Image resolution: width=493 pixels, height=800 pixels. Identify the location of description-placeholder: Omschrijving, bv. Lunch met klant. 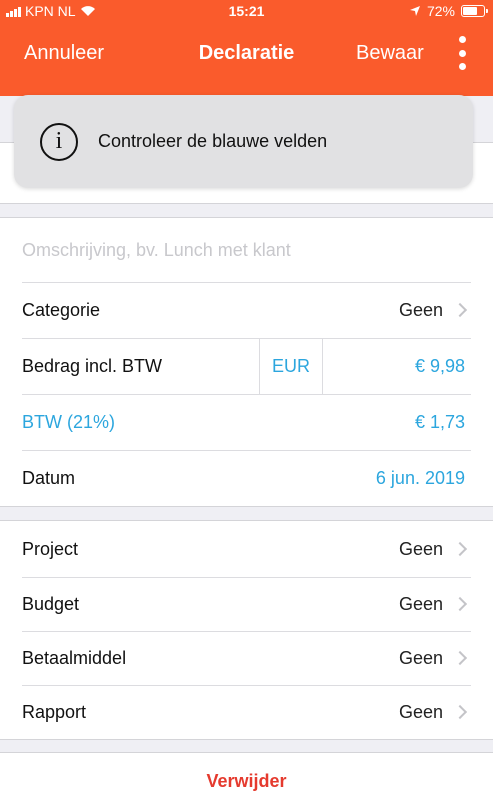
(156, 249).